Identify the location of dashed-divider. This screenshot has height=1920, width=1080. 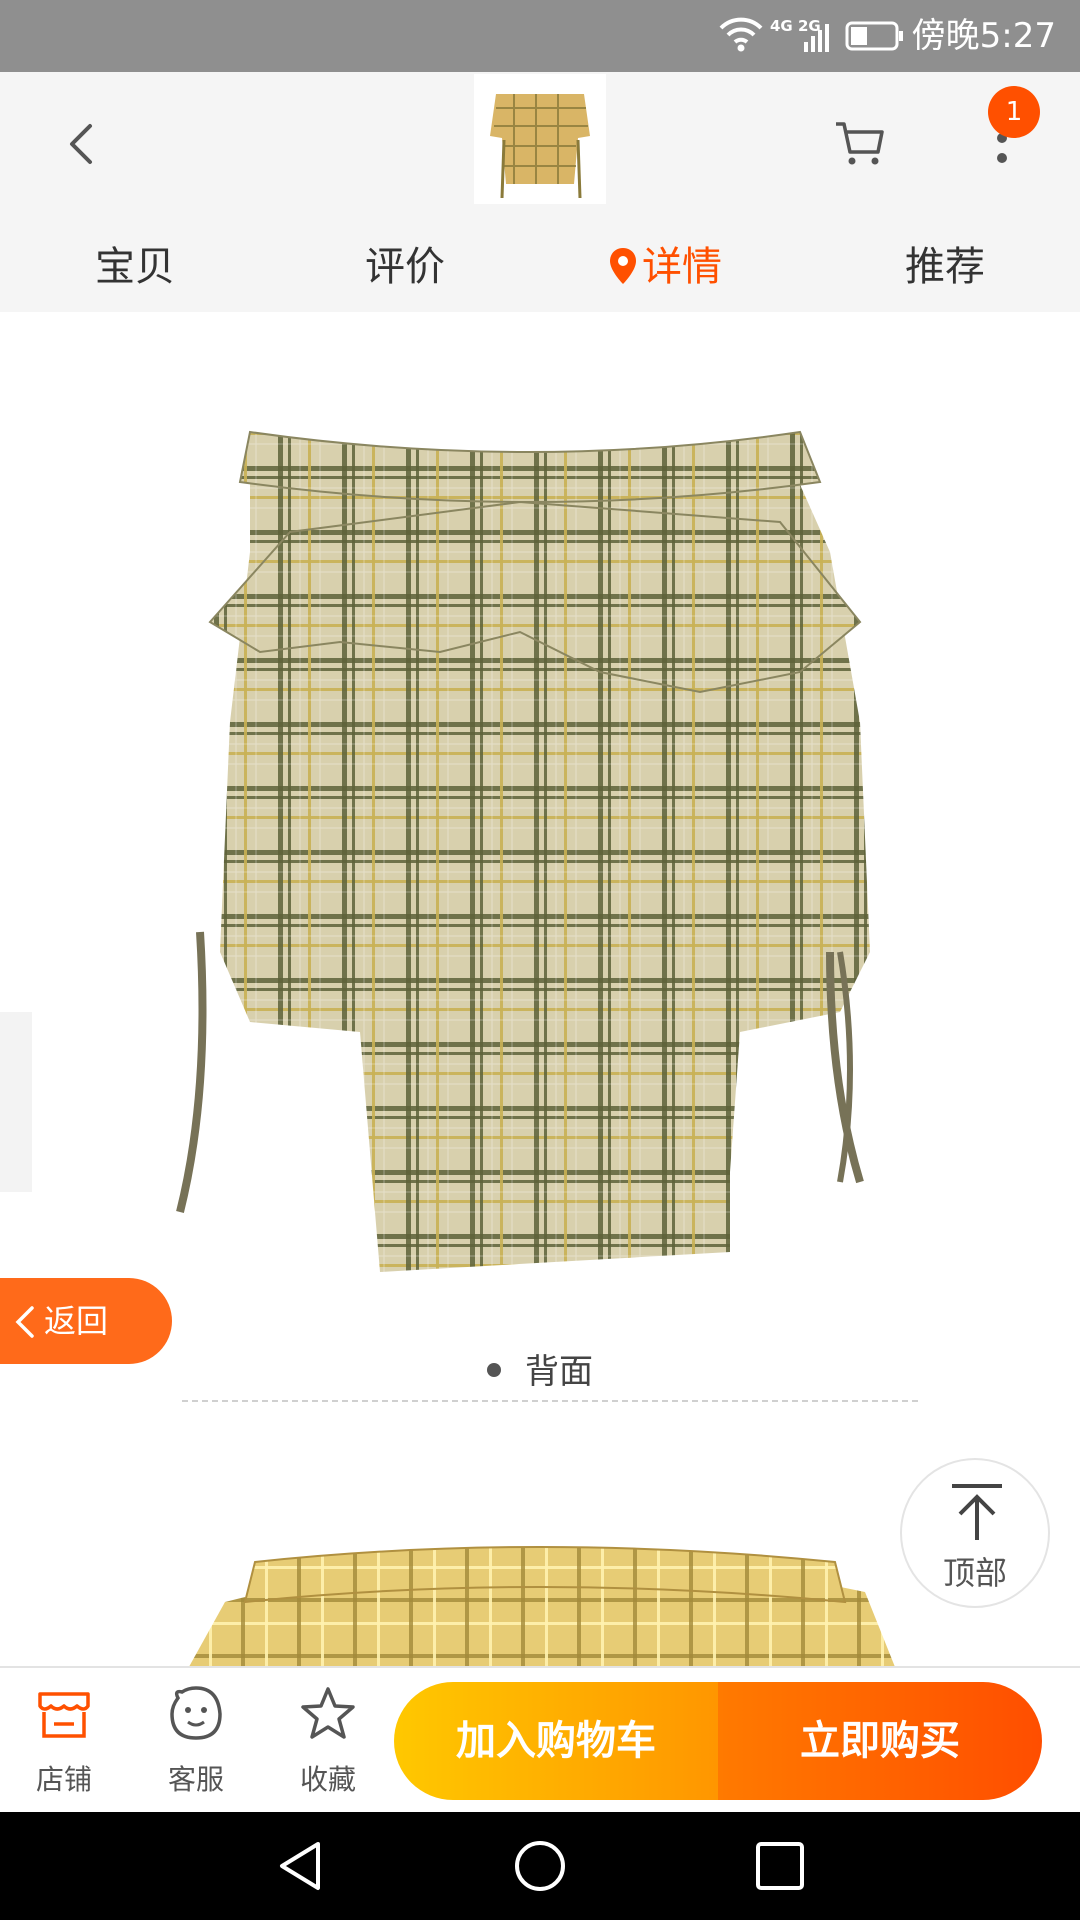
(550, 1401).